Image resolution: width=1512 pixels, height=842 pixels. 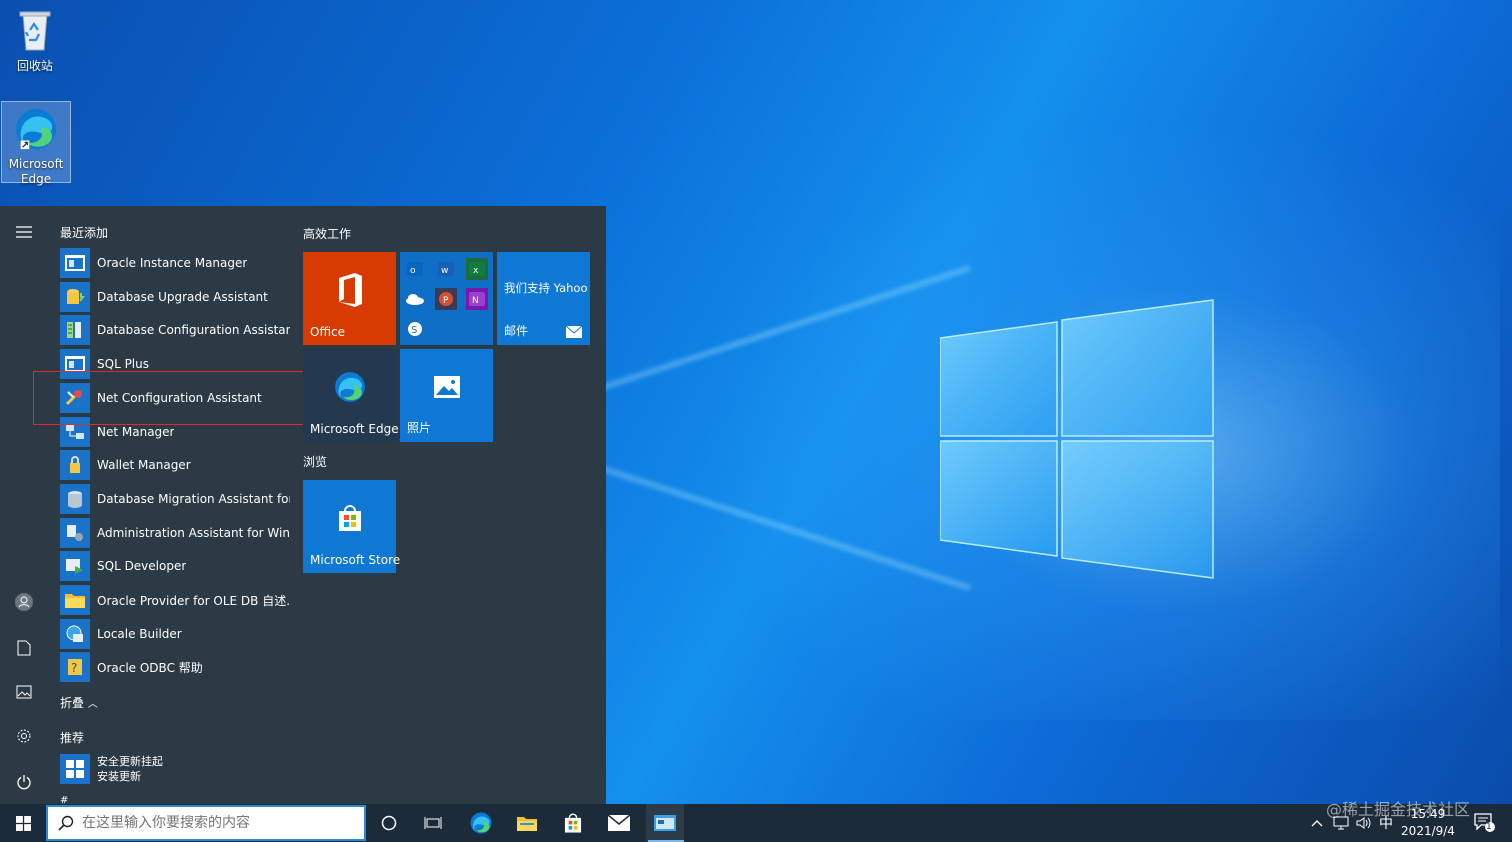 What do you see at coordinates (1485, 823) in the screenshot?
I see `action-center-button: 1` at bounding box center [1485, 823].